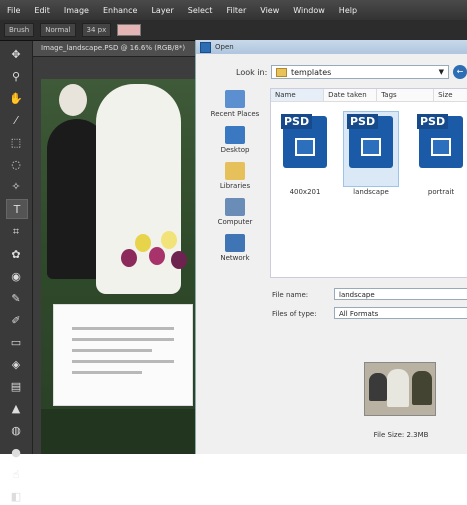  I want to click on file-name: landscape, so click(371, 192).